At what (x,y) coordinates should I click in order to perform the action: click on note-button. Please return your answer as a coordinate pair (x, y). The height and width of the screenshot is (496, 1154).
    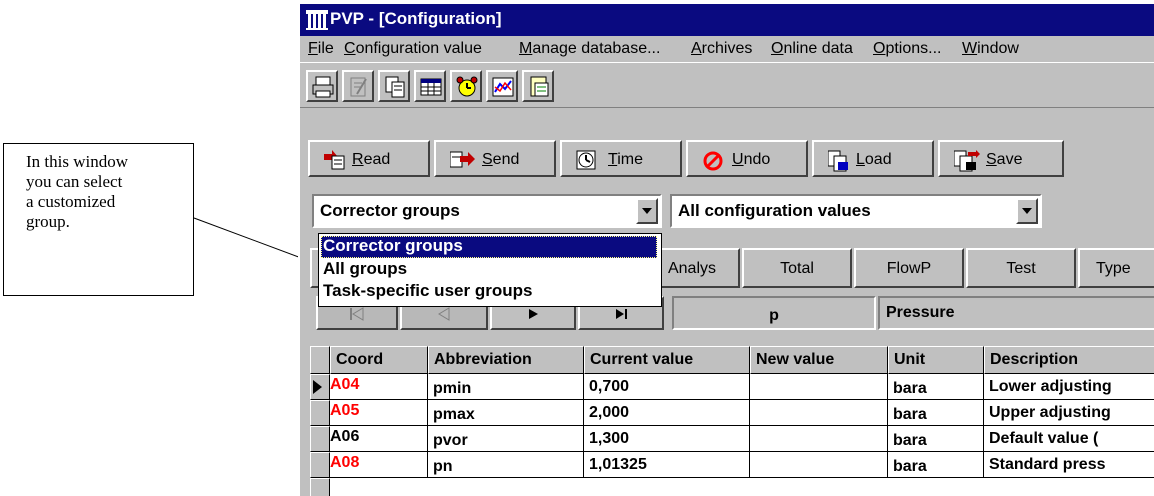
    Looking at the image, I should click on (538, 86).